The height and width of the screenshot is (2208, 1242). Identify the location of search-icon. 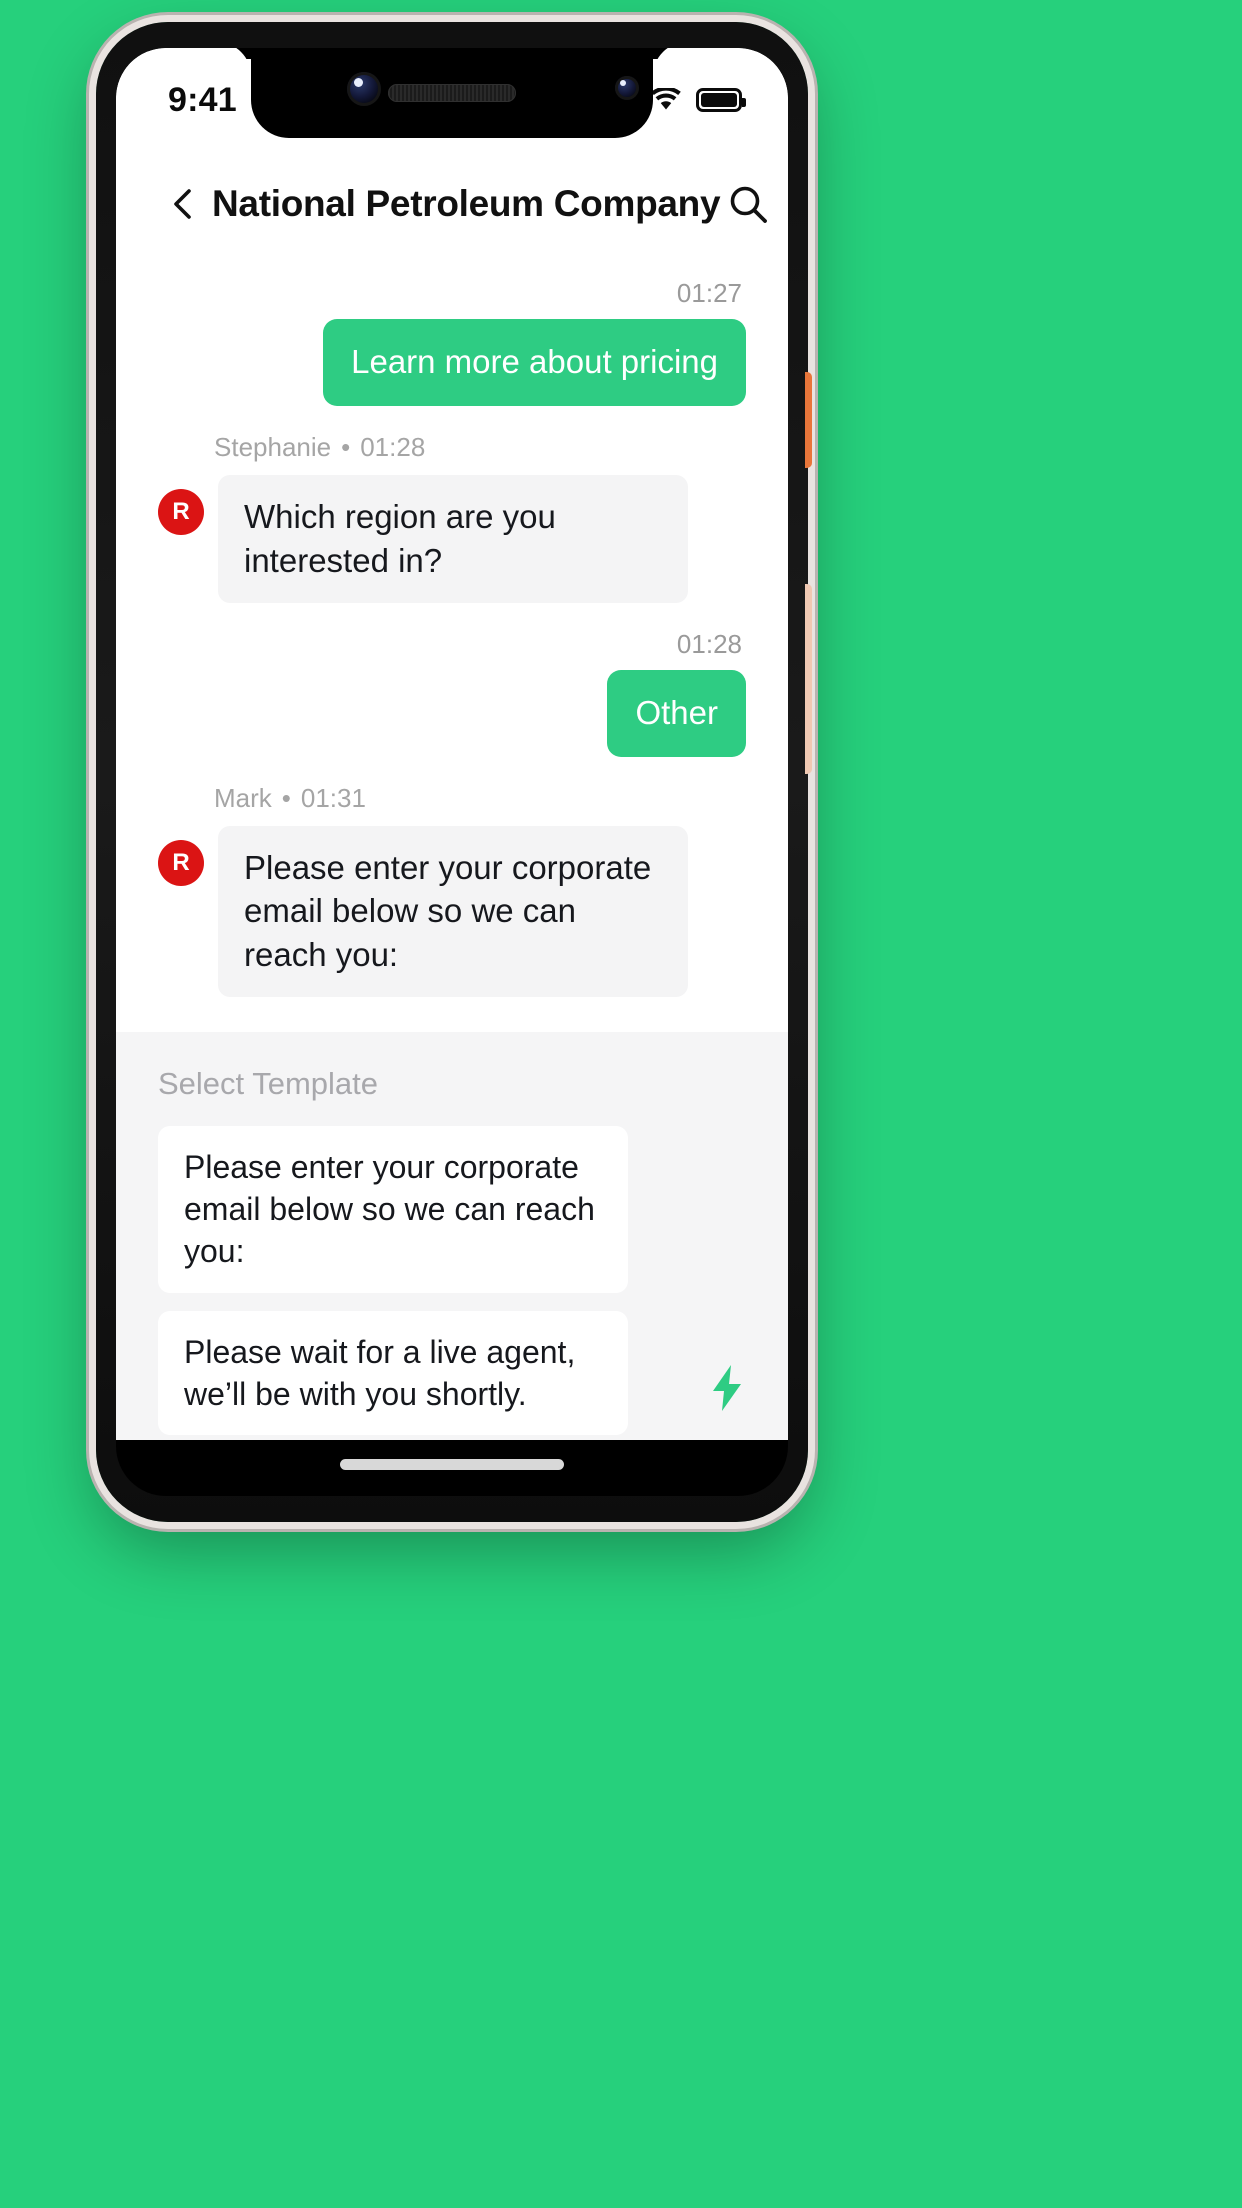
(749, 204).